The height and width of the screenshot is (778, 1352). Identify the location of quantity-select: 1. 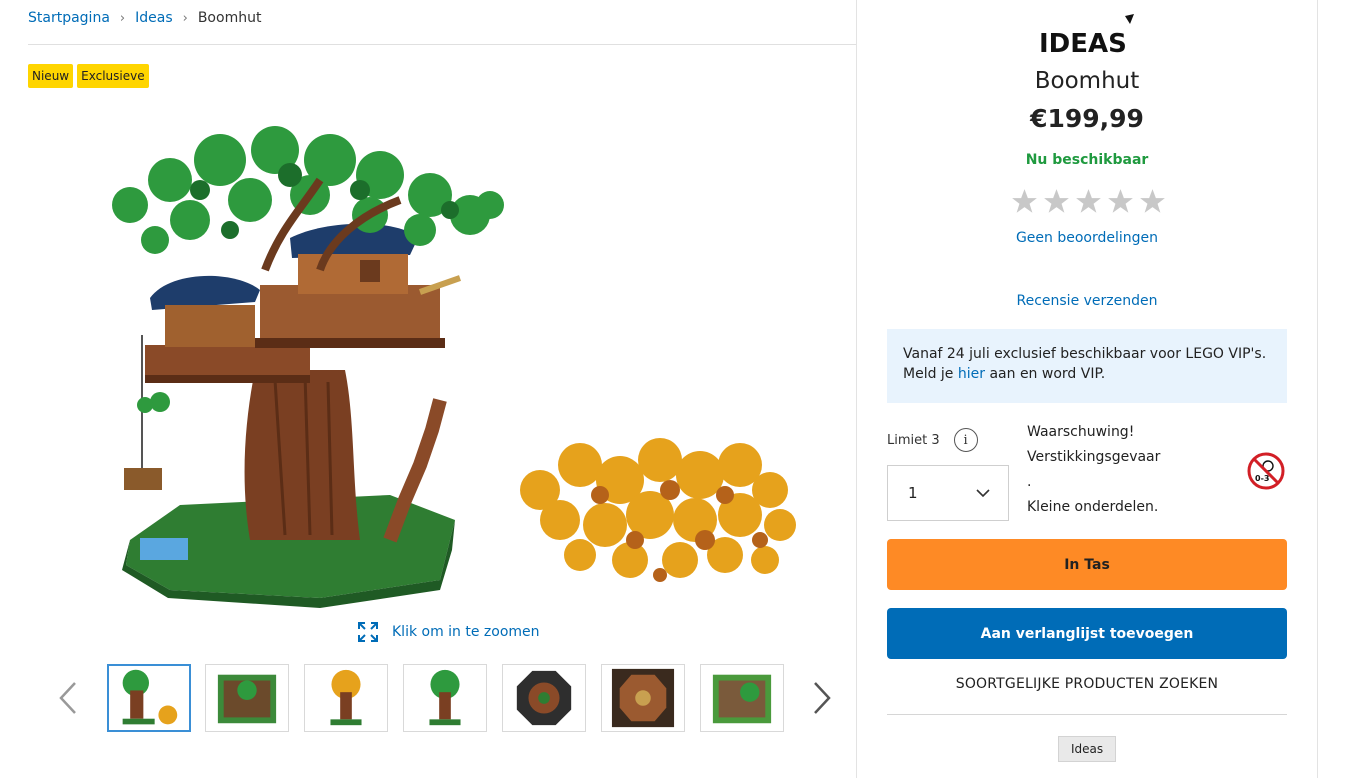
(948, 493).